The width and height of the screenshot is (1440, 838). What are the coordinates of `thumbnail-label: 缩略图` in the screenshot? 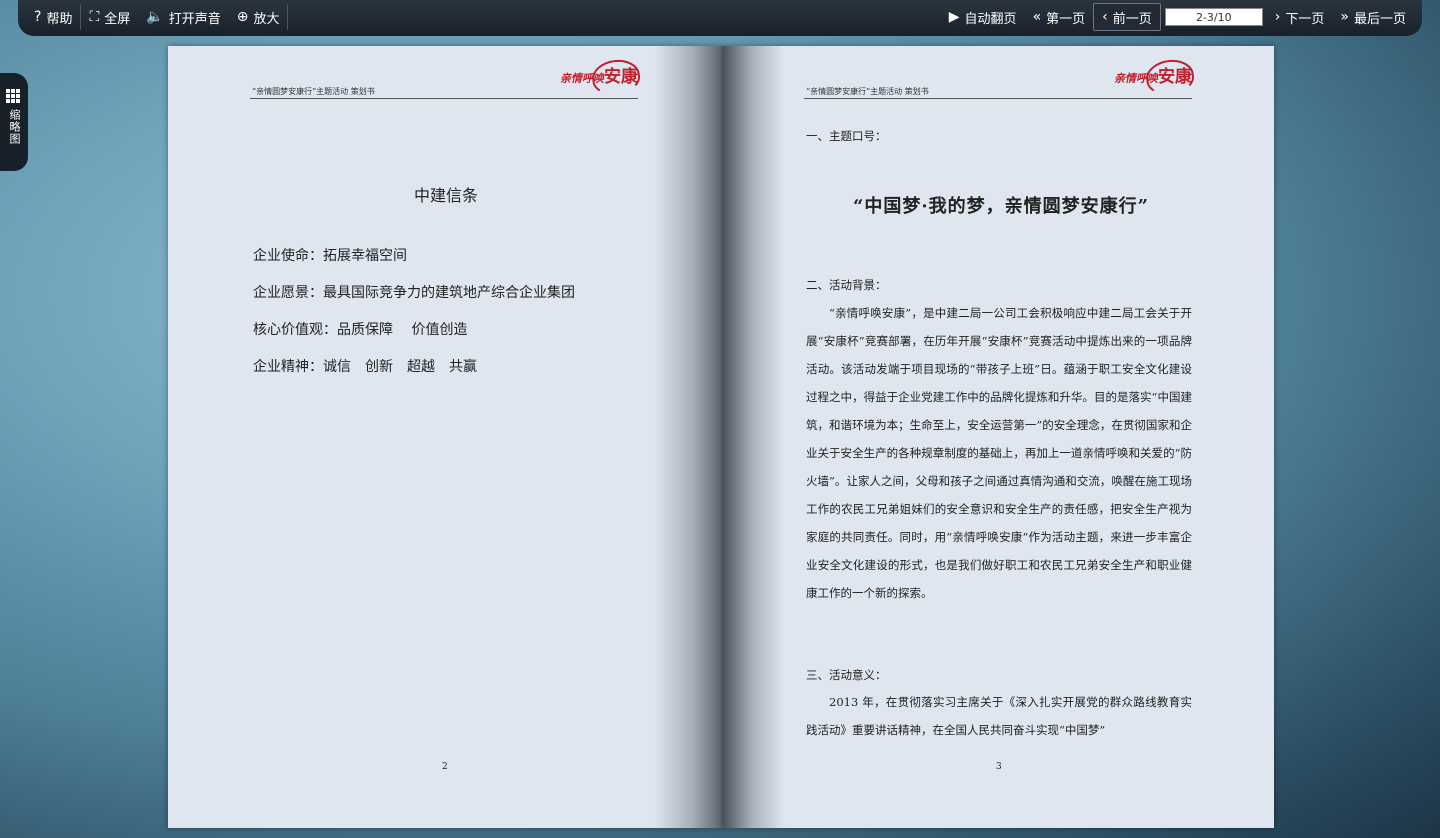 It's located at (14, 127).